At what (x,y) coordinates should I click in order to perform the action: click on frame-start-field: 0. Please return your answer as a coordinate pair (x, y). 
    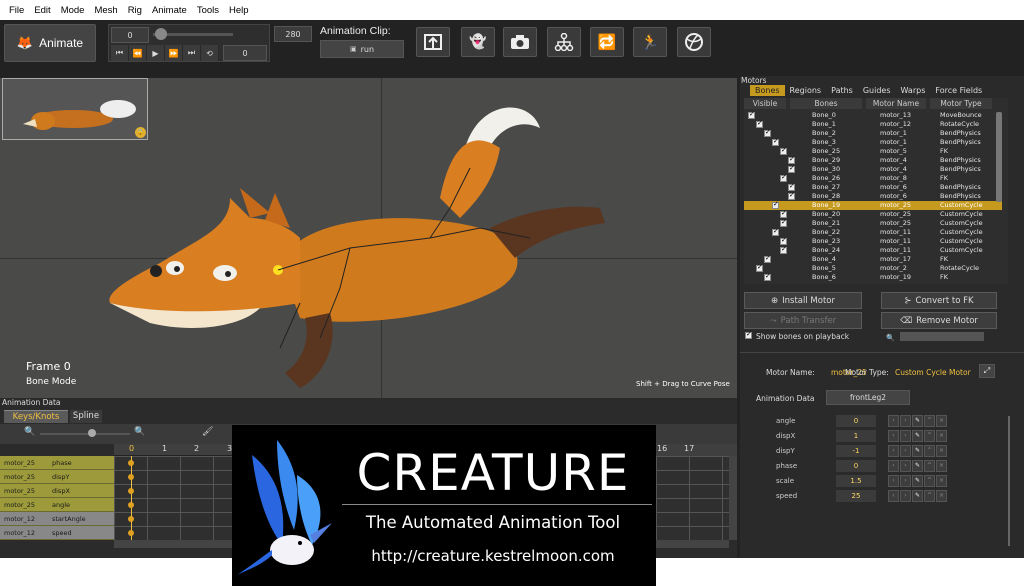
    Looking at the image, I should click on (130, 35).